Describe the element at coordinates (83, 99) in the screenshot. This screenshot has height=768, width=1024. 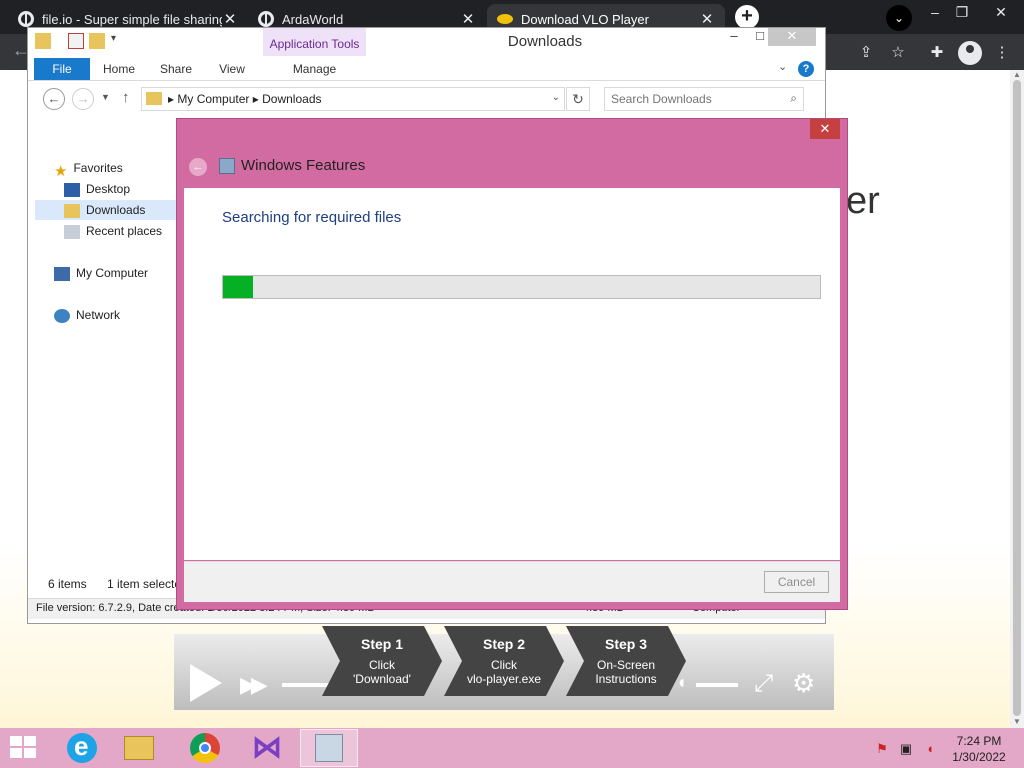
I see `forward-button: →` at that location.